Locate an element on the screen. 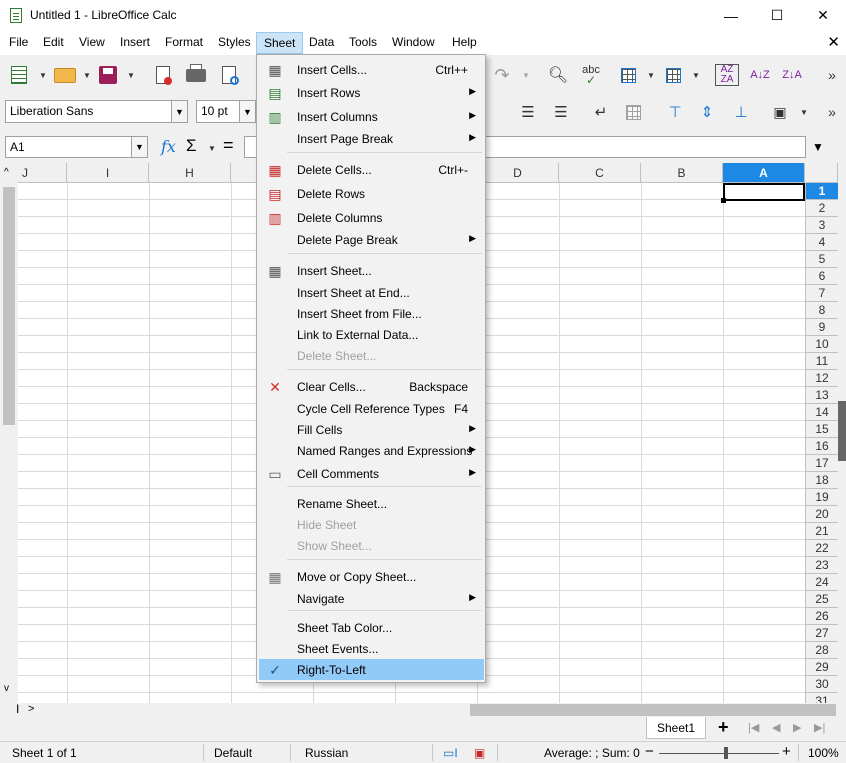 This screenshot has width=846, height=763. wrap-text-icon: ↵ is located at coordinates (601, 112).